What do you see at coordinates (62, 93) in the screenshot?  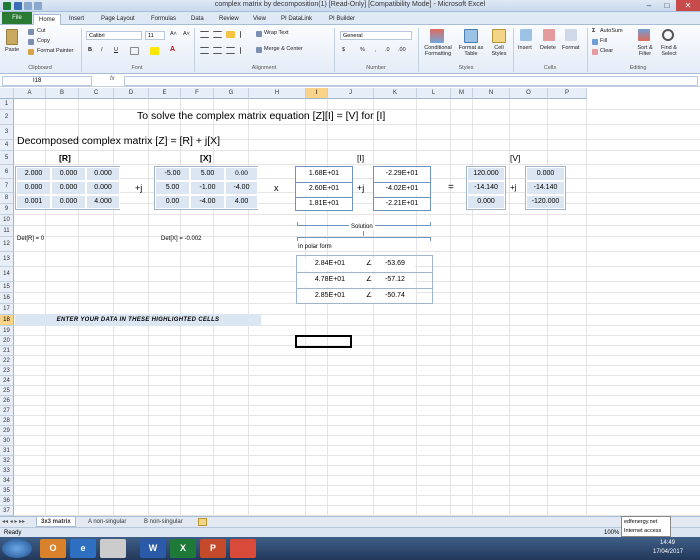 I see `column-header: B` at bounding box center [62, 93].